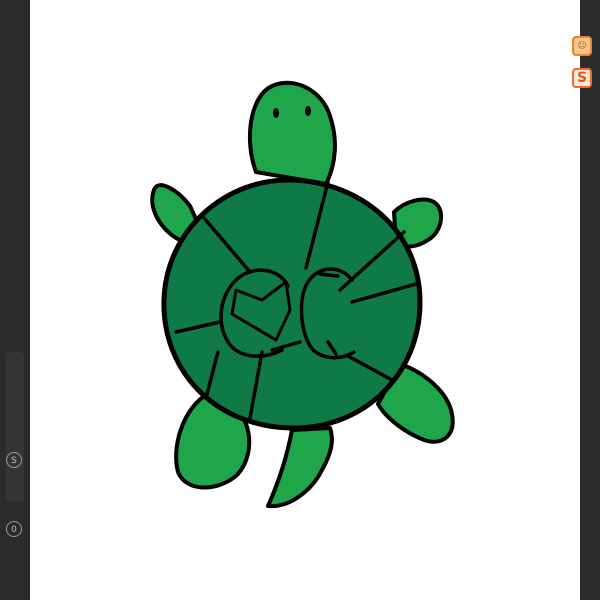 This screenshot has width=600, height=600. I want to click on left-toolbar: S 0, so click(15, 300).